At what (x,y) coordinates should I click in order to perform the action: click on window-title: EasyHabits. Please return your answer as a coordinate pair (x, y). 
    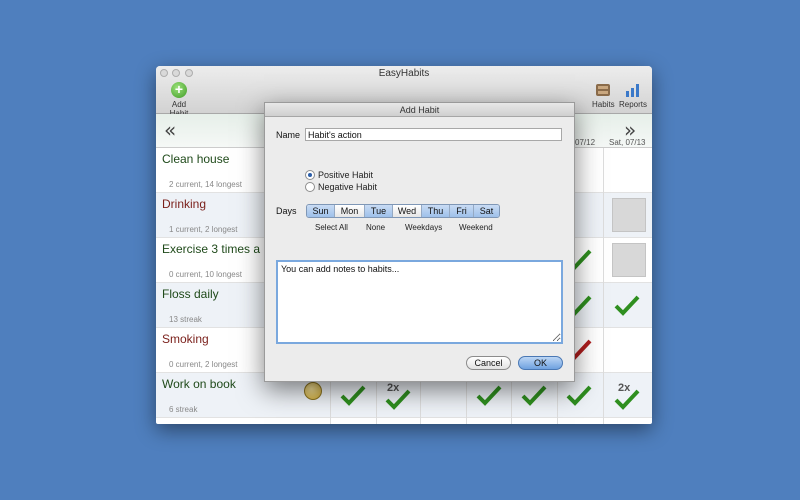
    Looking at the image, I should click on (404, 73).